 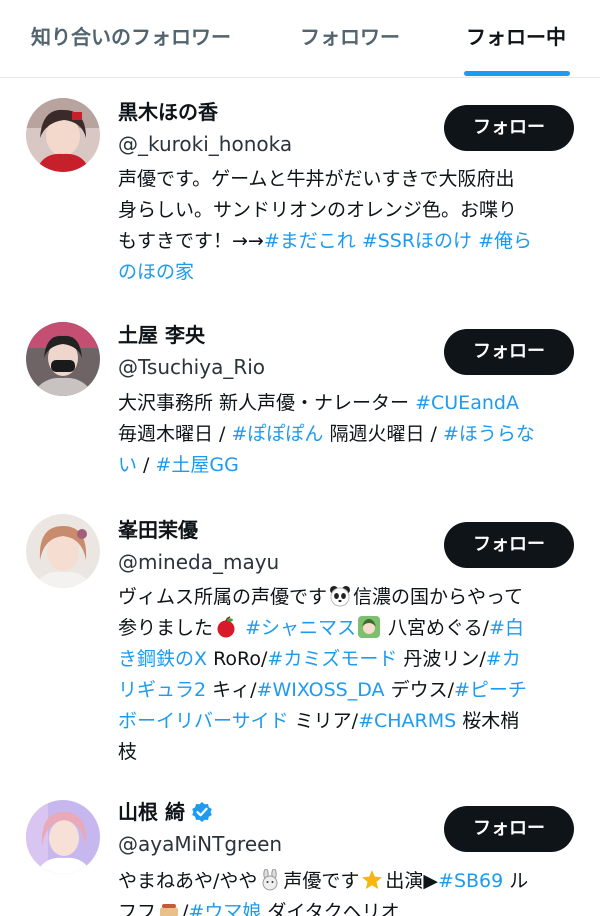 What do you see at coordinates (128, 752) in the screenshot?
I see `bio-text: 枝` at bounding box center [128, 752].